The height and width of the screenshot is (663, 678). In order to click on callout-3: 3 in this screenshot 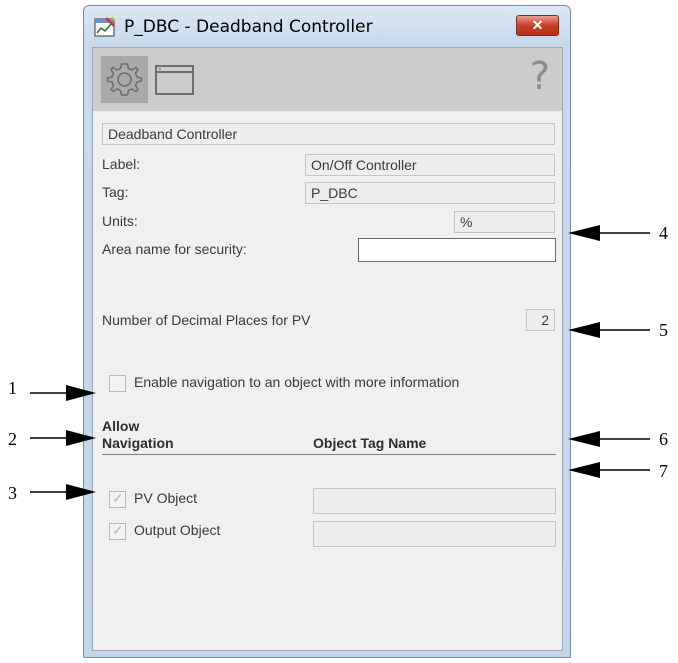, I will do `click(12, 493)`.